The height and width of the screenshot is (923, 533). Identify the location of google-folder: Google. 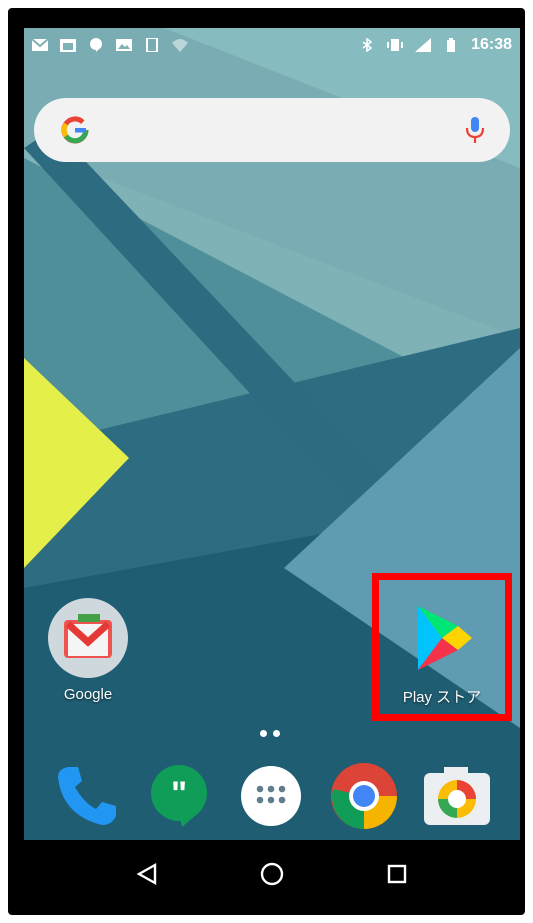
(88, 649).